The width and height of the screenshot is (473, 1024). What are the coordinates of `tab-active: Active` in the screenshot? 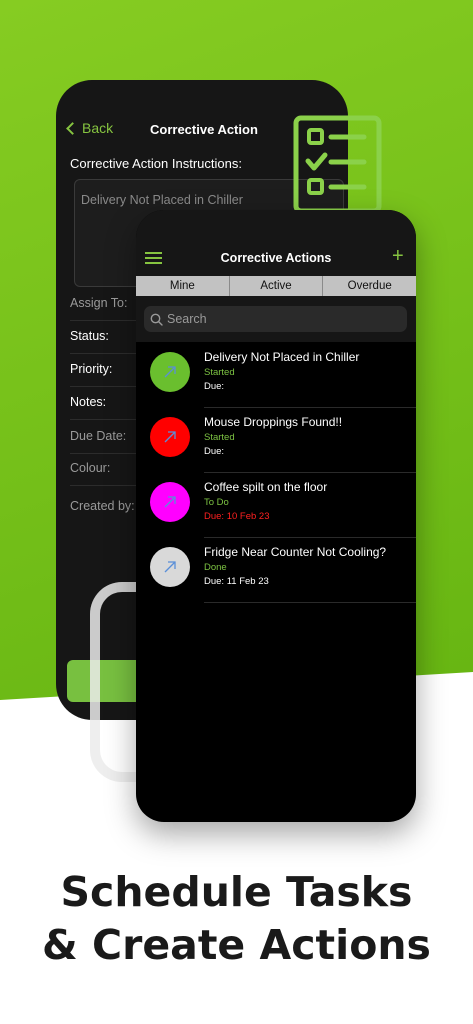 It's located at (277, 286).